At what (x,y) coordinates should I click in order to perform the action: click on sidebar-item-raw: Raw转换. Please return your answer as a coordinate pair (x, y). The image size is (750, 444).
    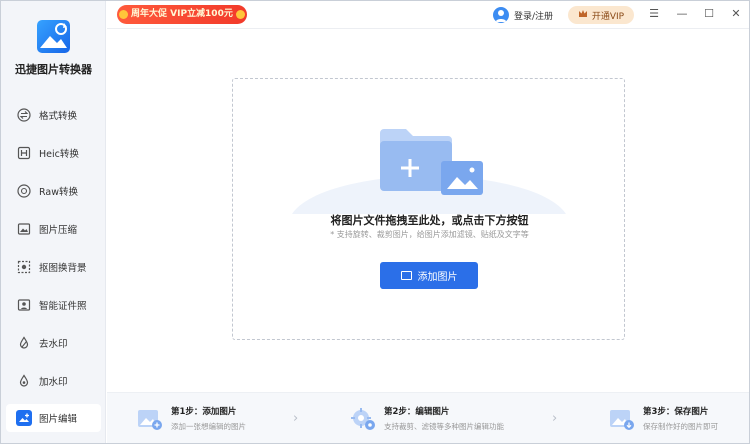
    Looking at the image, I should click on (53, 191).